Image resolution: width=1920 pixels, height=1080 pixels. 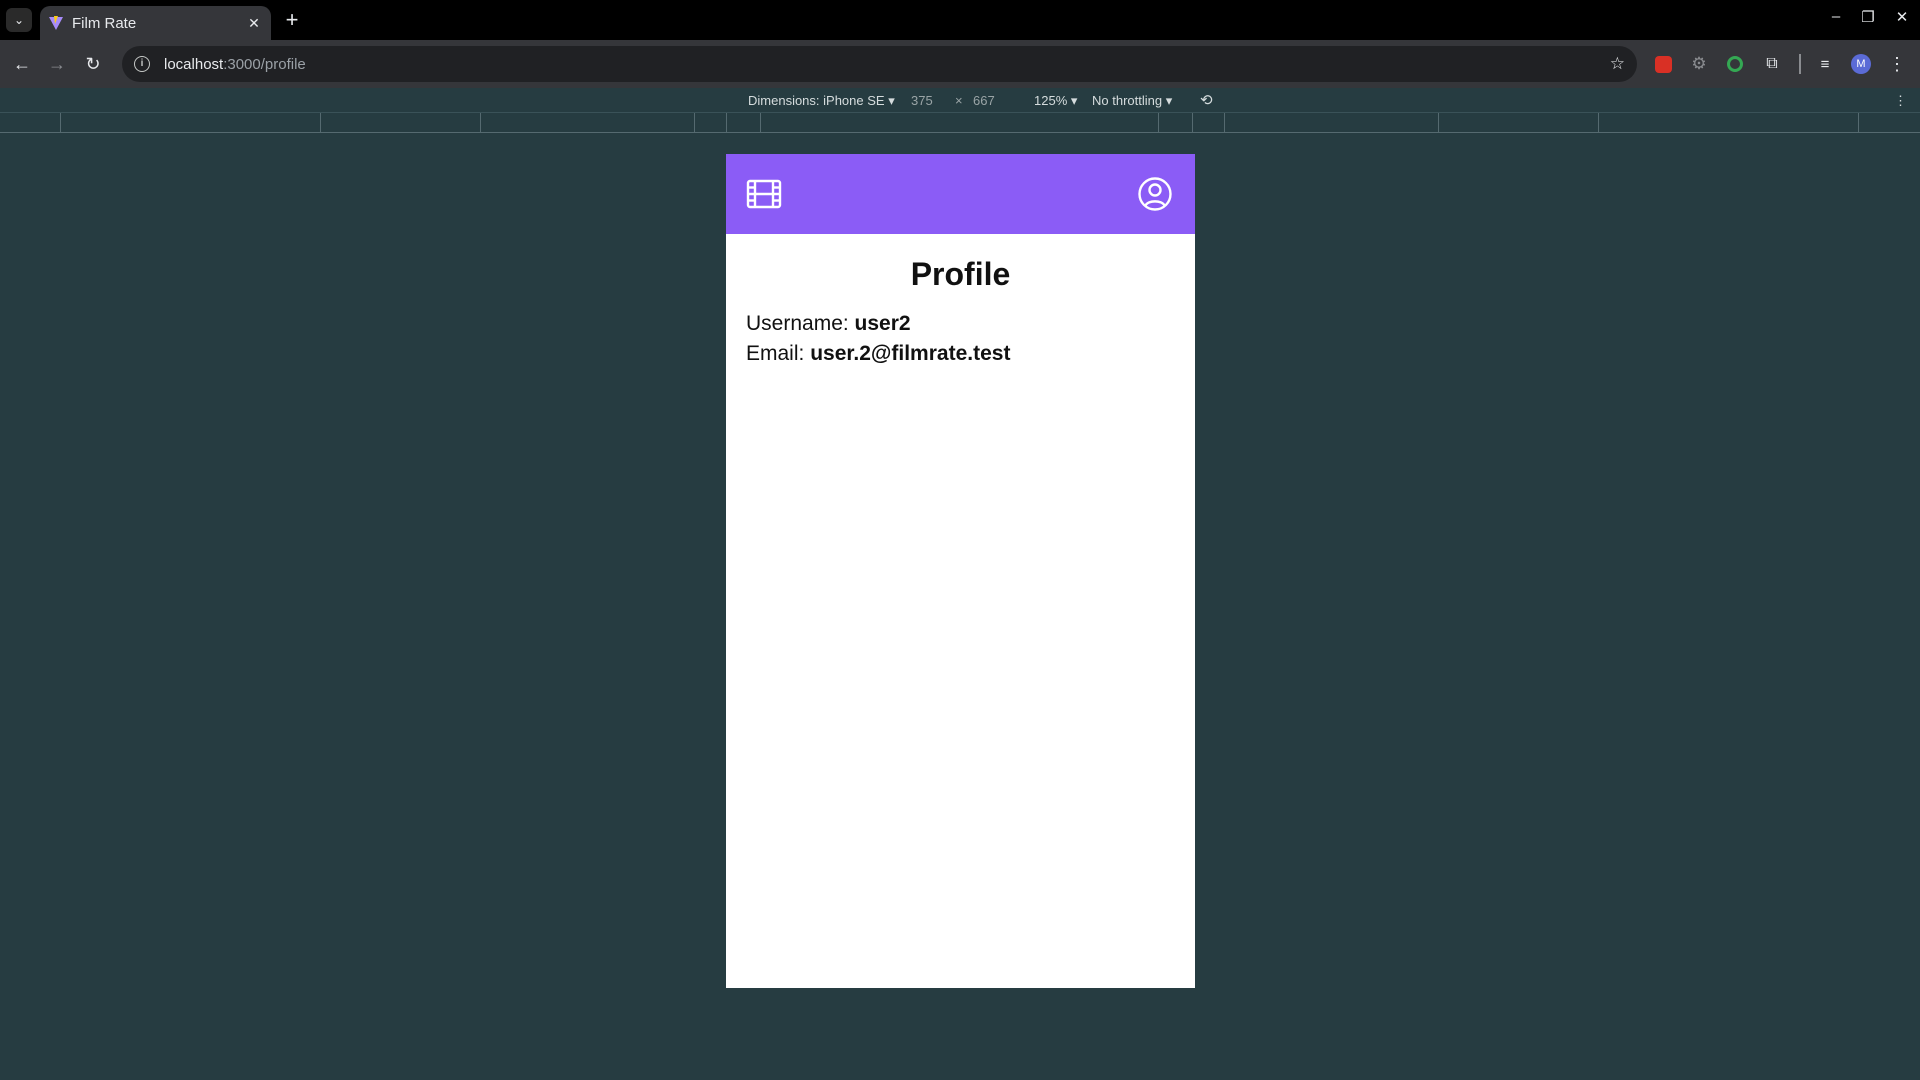 I want to click on chevron-down-icon: ⌄, so click(x=19, y=20).